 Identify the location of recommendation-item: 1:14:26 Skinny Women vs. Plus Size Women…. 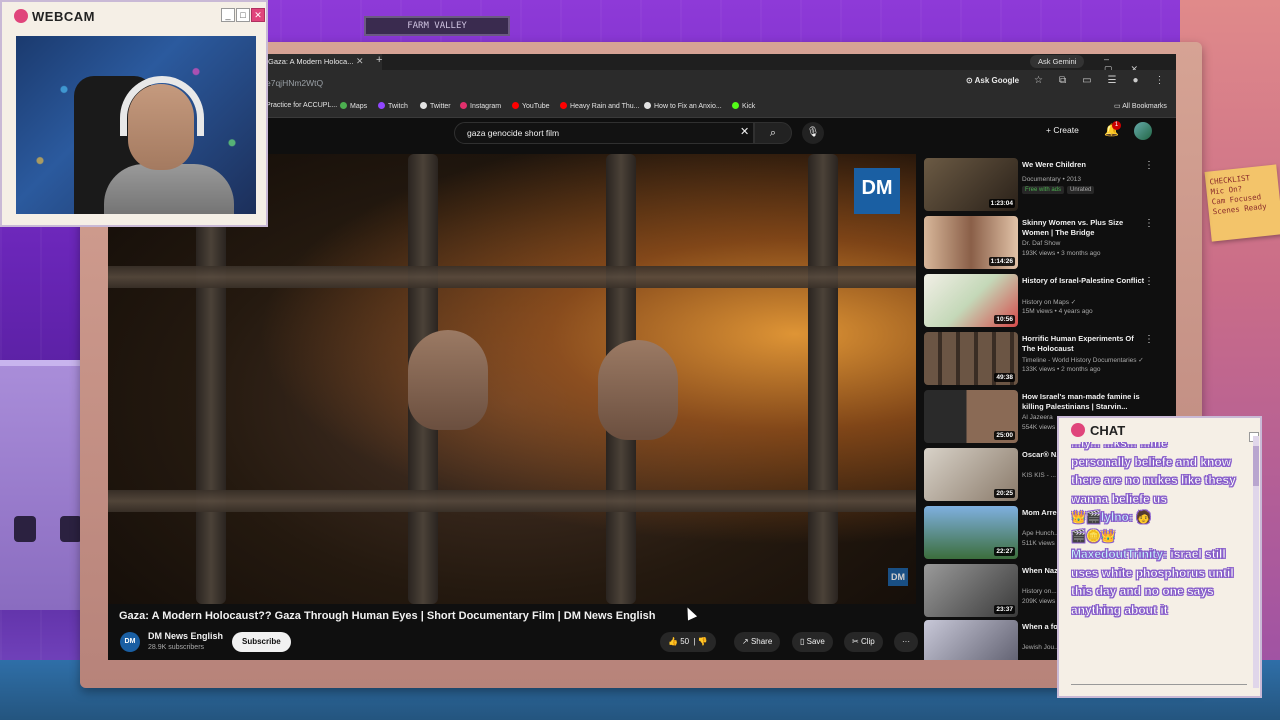
(1050, 244).